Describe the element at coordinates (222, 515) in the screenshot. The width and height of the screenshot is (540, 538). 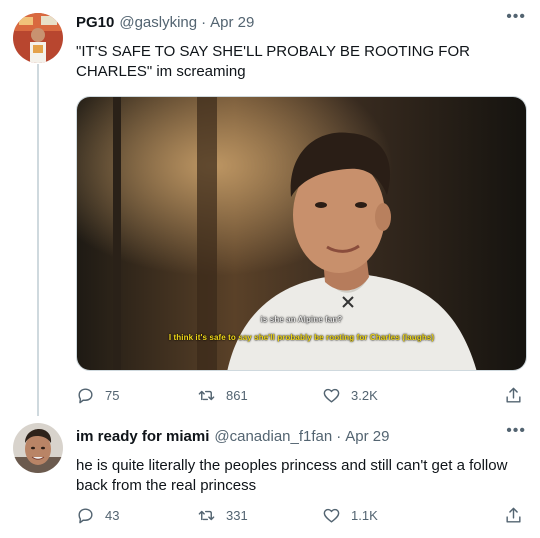
I see `retweet-button: 331` at that location.